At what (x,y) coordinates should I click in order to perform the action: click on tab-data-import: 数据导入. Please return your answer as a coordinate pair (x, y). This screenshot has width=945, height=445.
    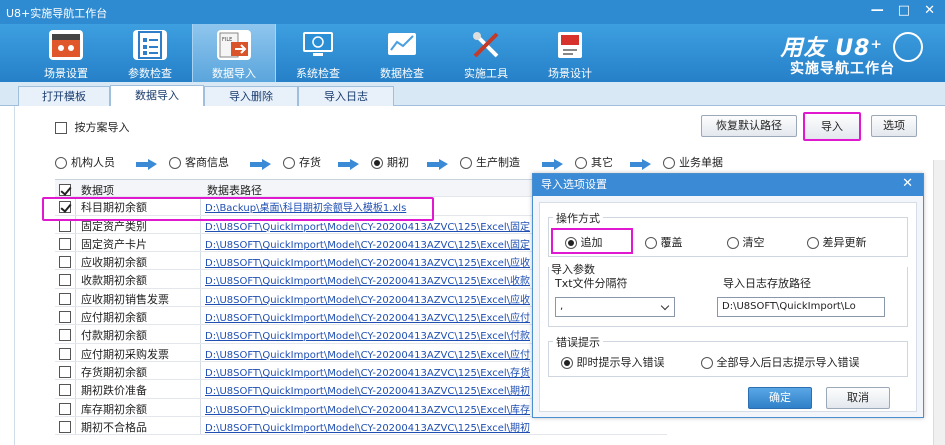
    Looking at the image, I should click on (157, 95).